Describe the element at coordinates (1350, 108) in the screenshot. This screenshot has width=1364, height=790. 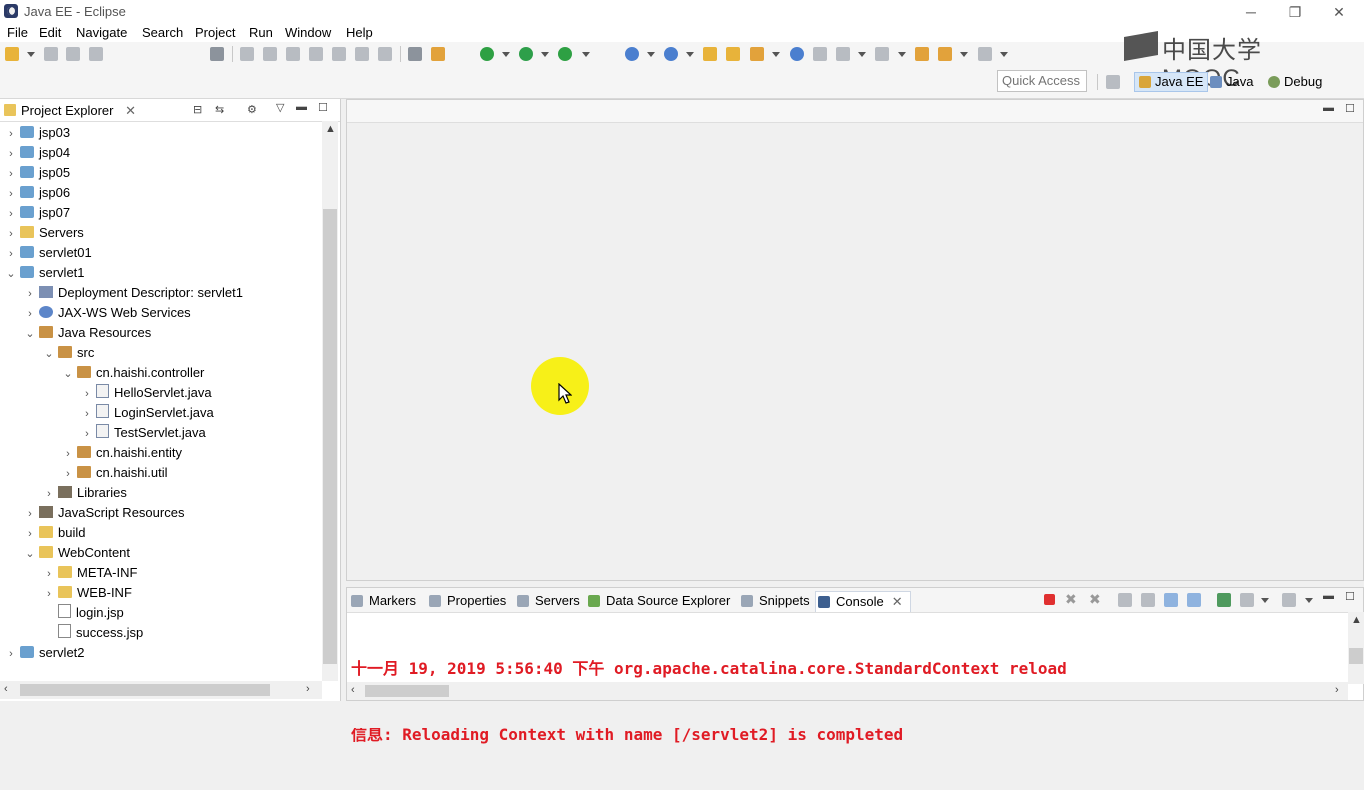
I see `editor-maximize-icon: ☐` at that location.